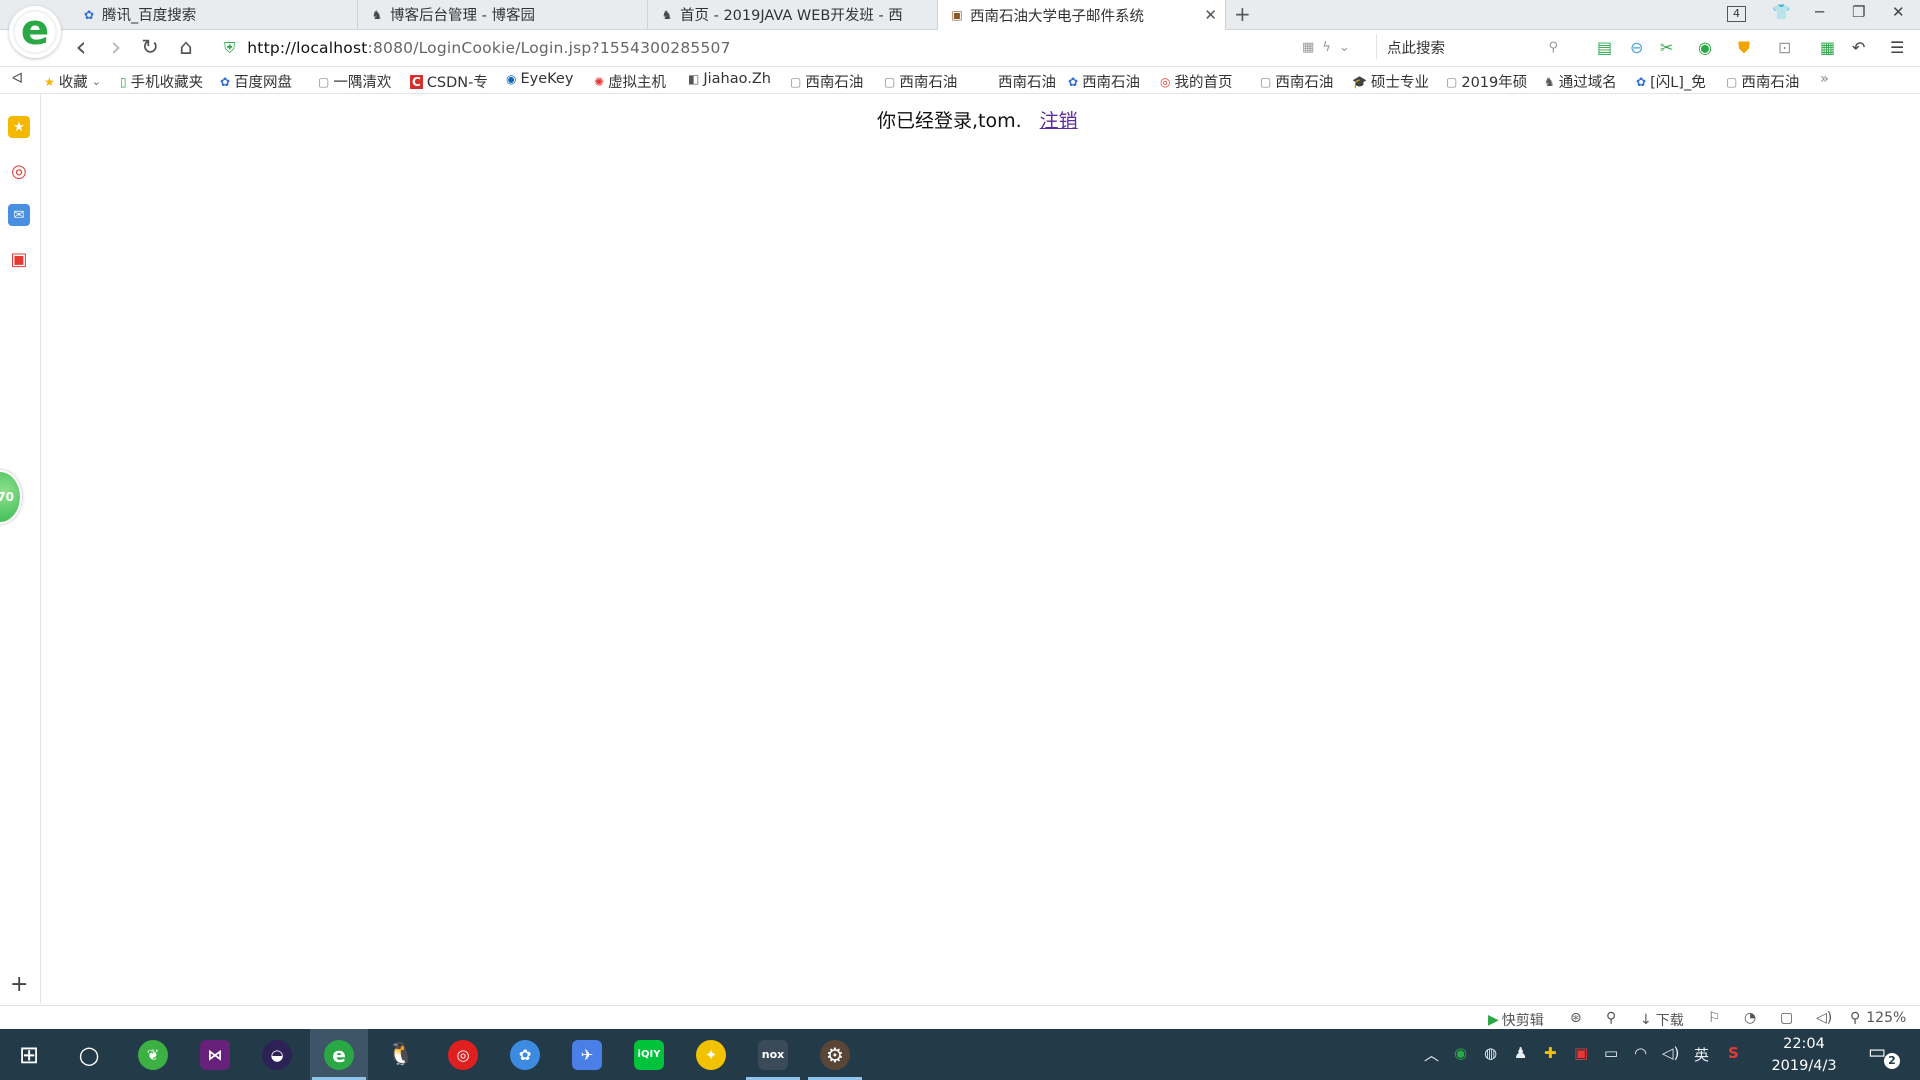 The image size is (1920, 1080). I want to click on skin-icon: 👕, so click(1781, 12).